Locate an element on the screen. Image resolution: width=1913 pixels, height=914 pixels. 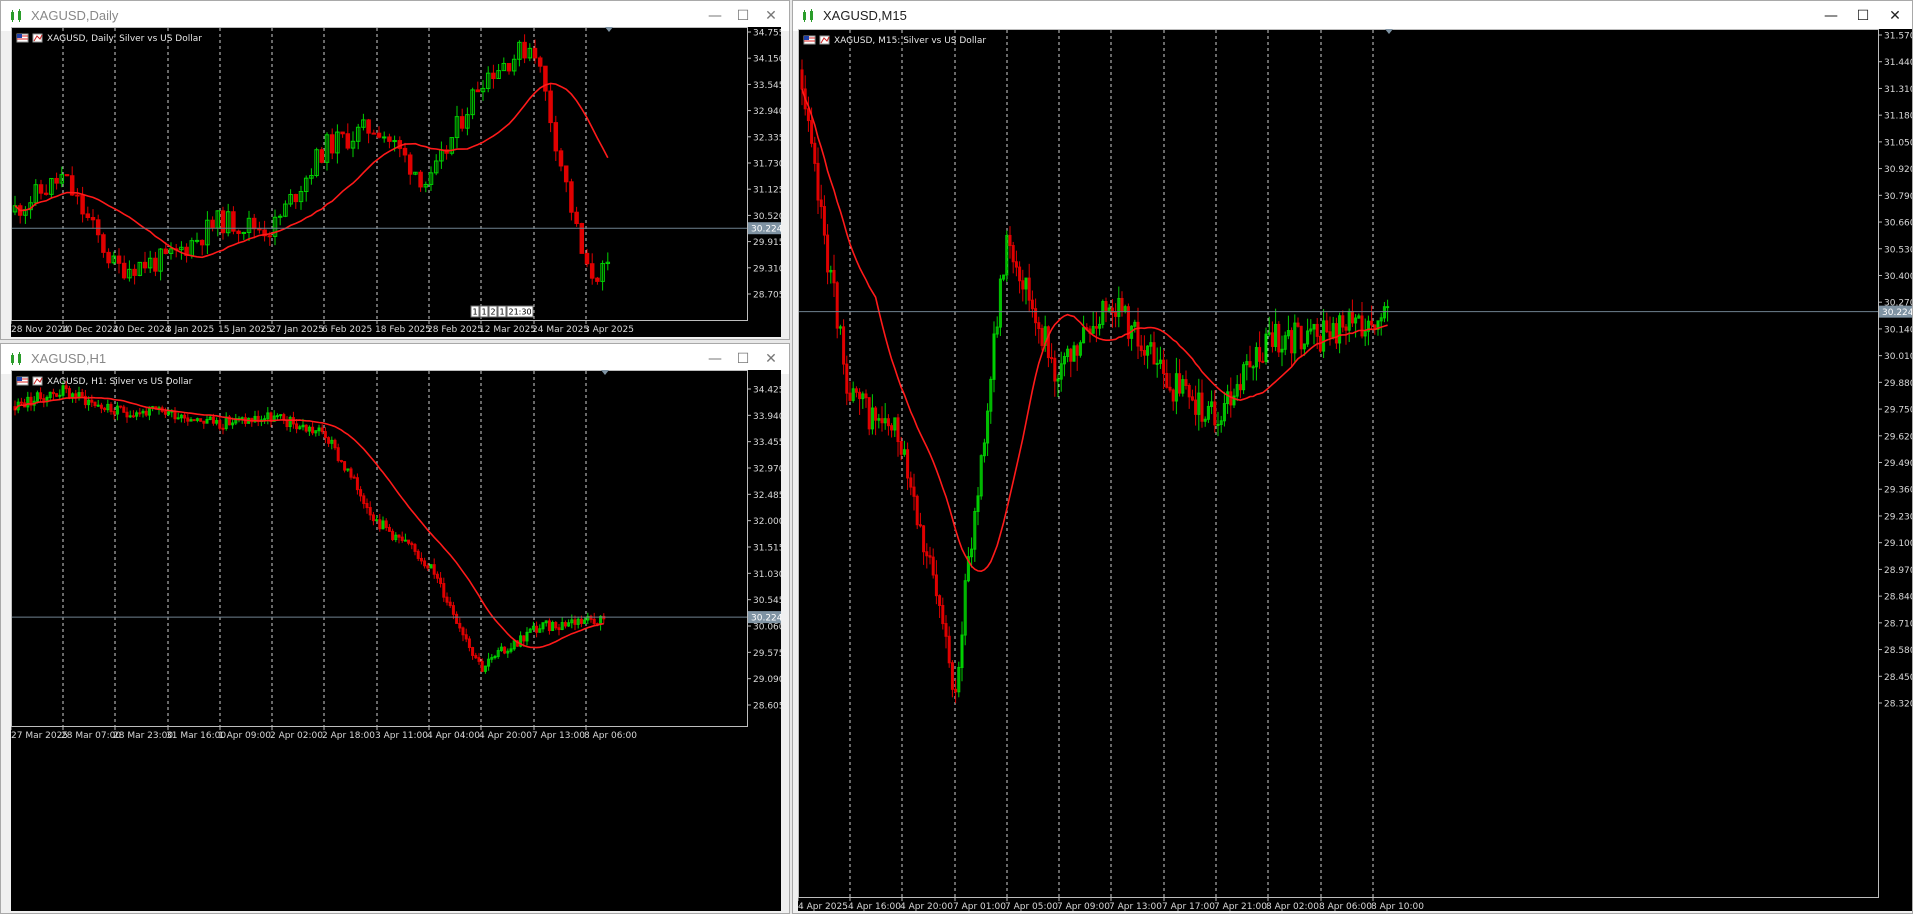
y-tick-label: 28.450 is located at coordinates (1898, 678).